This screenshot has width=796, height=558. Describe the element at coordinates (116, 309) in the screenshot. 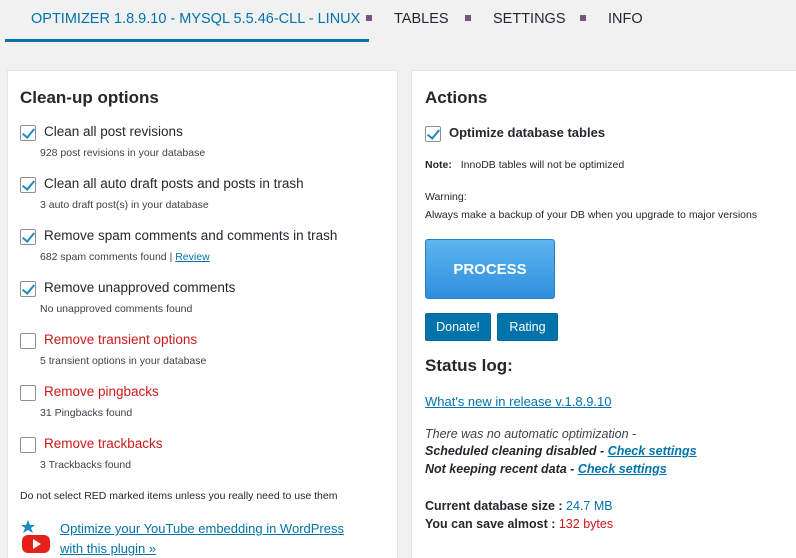

I see `option-desc: No unapproved comments found` at that location.